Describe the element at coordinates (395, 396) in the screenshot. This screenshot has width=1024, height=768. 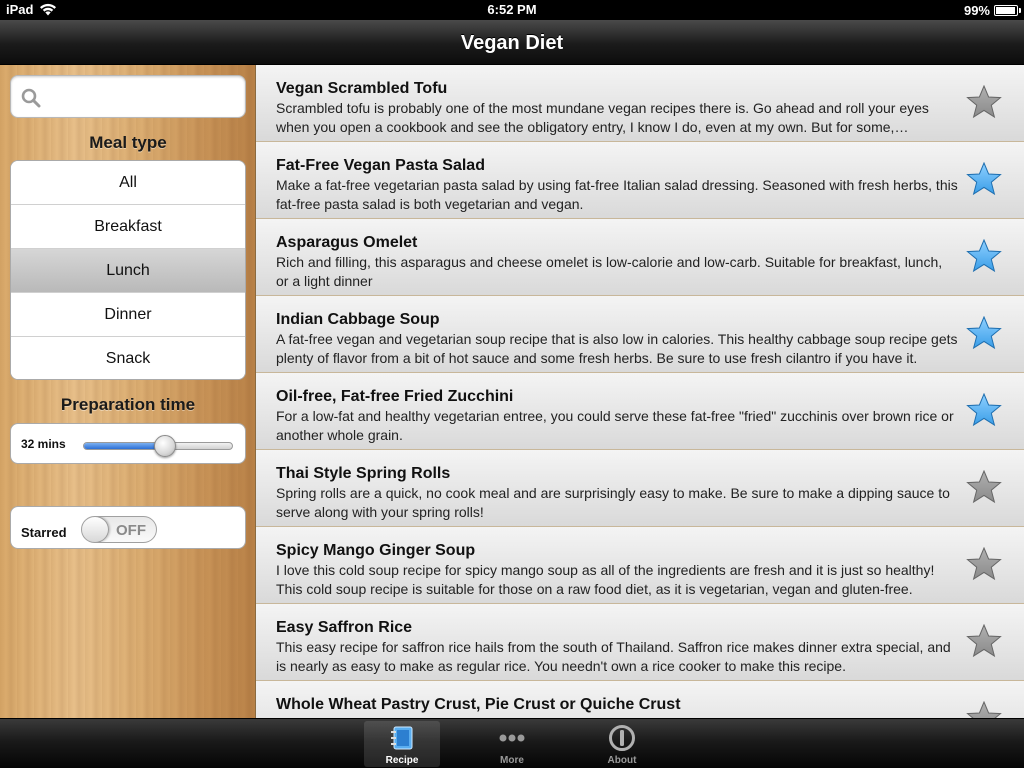
I see `recipe-title: Oil-free, Fat-free Fried Zucchini` at that location.